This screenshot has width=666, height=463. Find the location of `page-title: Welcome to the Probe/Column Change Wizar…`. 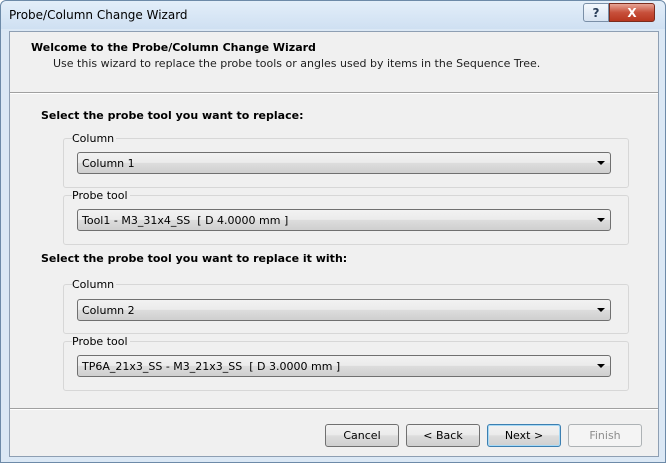

page-title: Welcome to the Probe/Column Change Wizar… is located at coordinates (173, 47).